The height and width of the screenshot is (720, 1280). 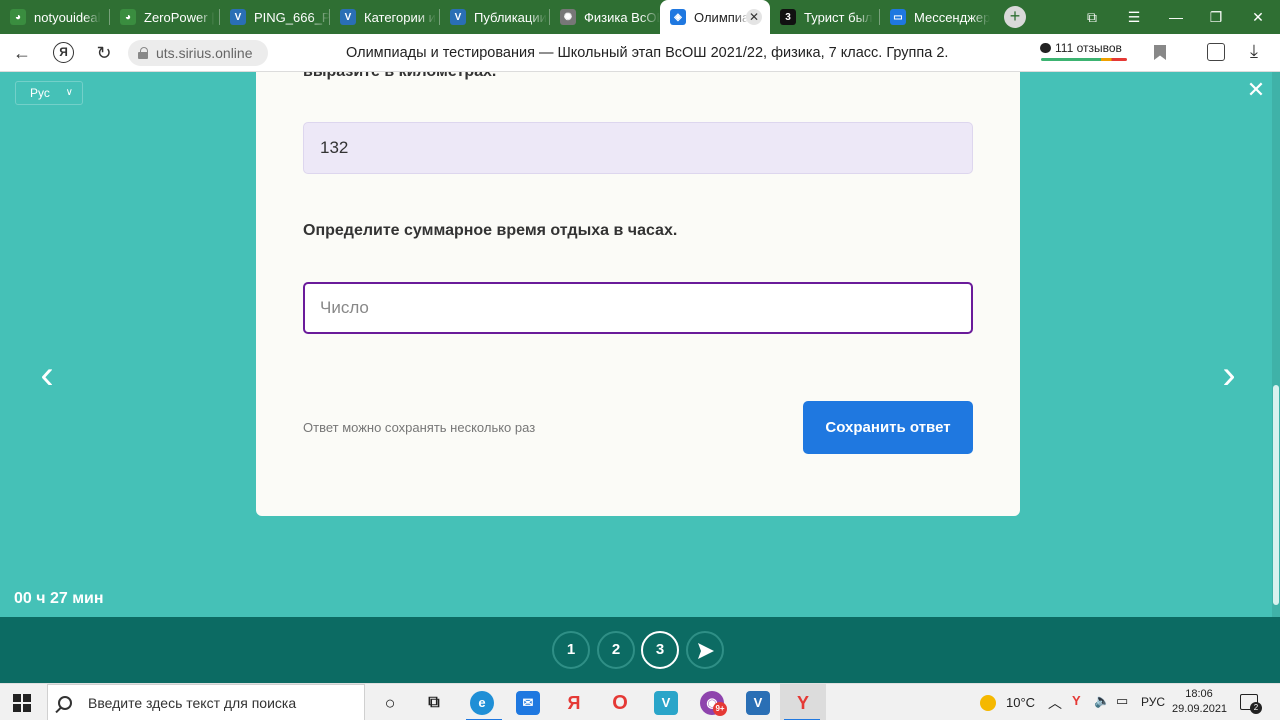 I want to click on menu-icon: ☰, so click(x=1134, y=17).